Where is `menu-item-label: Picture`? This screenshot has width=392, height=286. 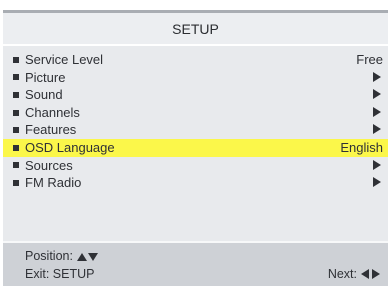 menu-item-label: Picture is located at coordinates (45, 77).